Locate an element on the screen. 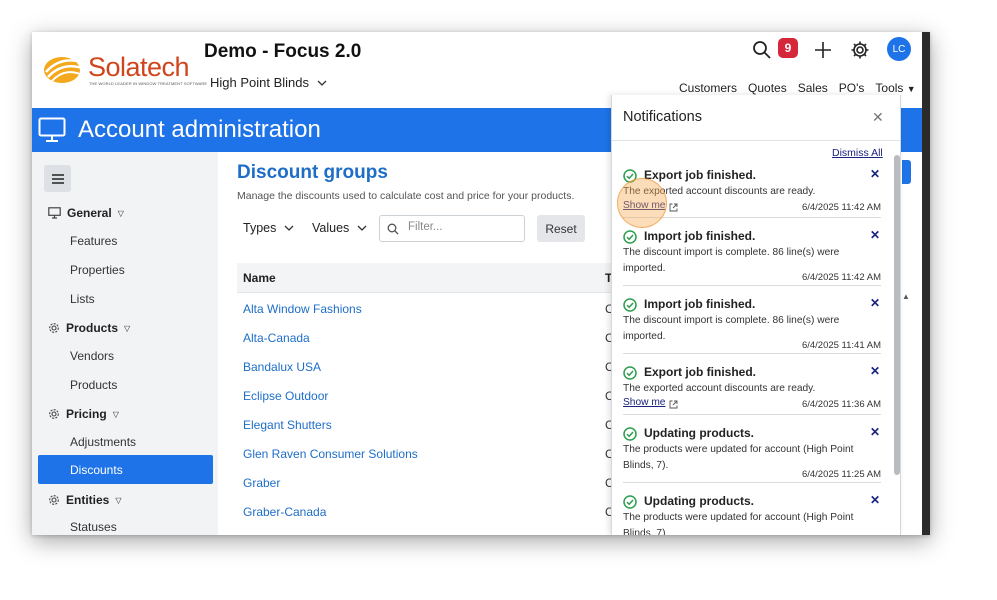  notification-time: 6/4/2025 11:42 AM is located at coordinates (841, 277).